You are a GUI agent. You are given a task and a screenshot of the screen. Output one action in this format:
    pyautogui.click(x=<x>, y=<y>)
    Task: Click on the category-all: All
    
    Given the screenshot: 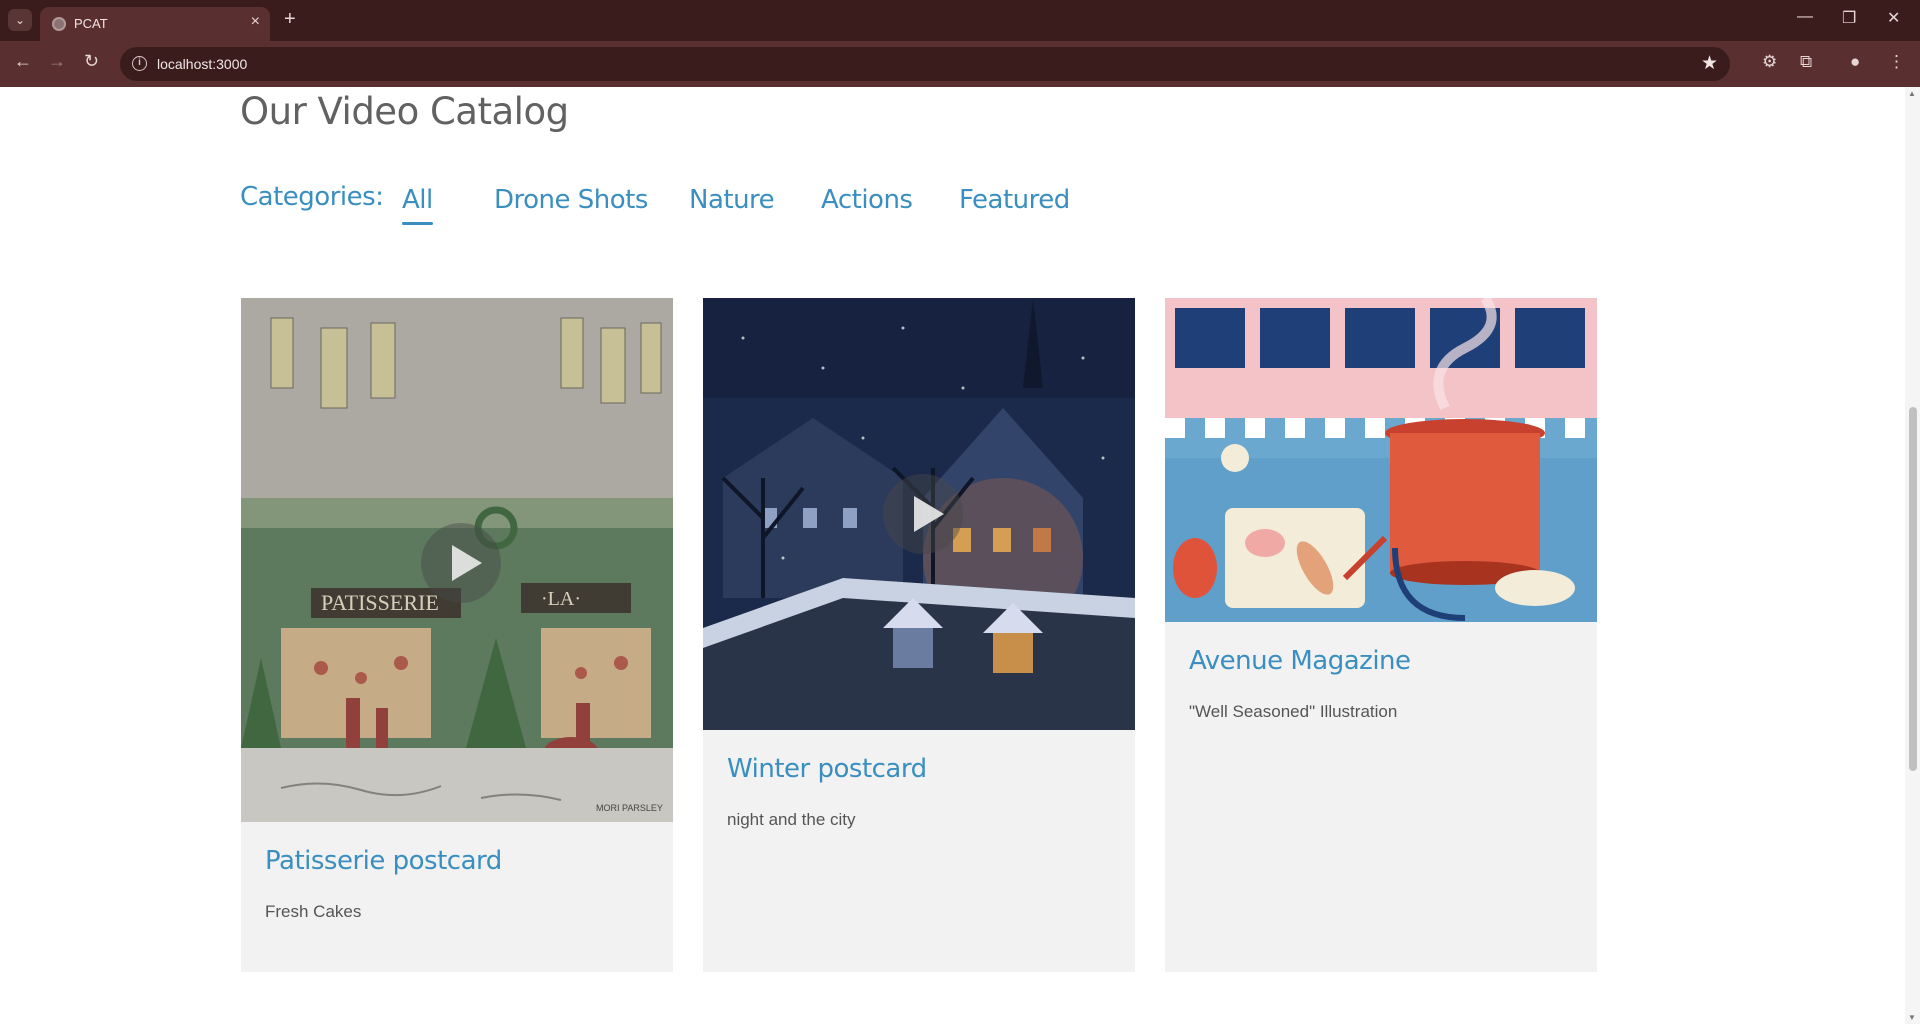 What is the action you would take?
    pyautogui.click(x=417, y=205)
    